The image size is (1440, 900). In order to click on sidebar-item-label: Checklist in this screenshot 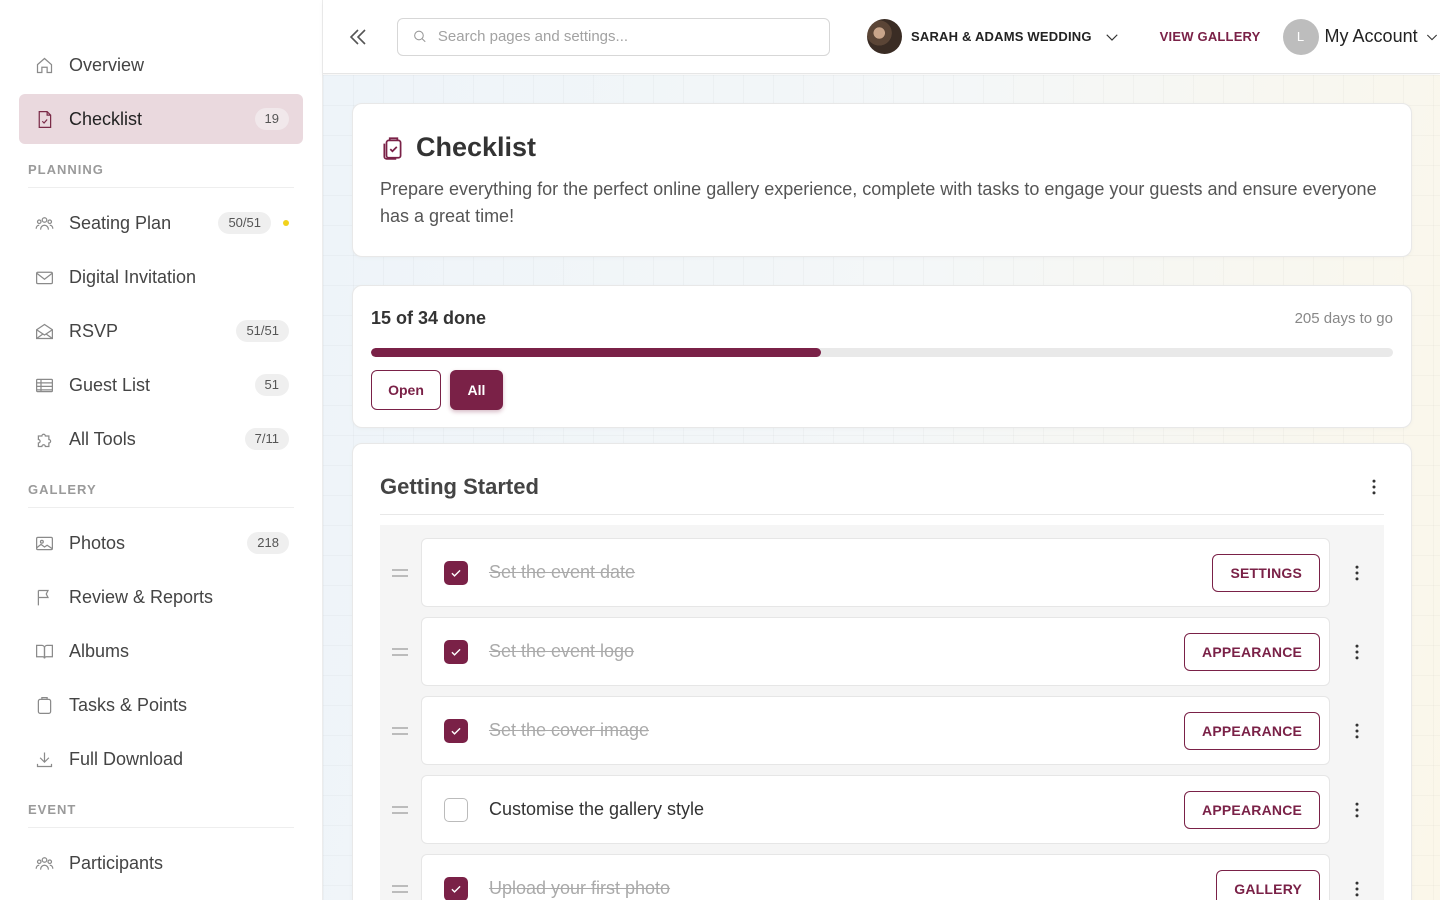, I will do `click(106, 118)`.